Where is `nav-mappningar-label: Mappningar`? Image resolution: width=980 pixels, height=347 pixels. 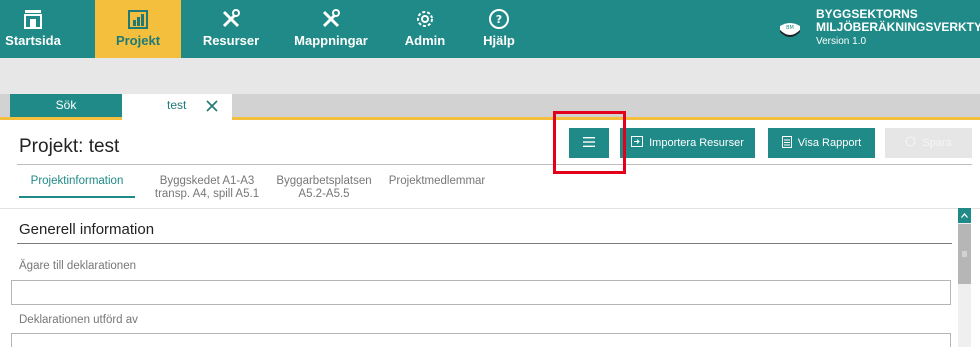
nav-mappningar-label: Mappningar is located at coordinates (331, 40).